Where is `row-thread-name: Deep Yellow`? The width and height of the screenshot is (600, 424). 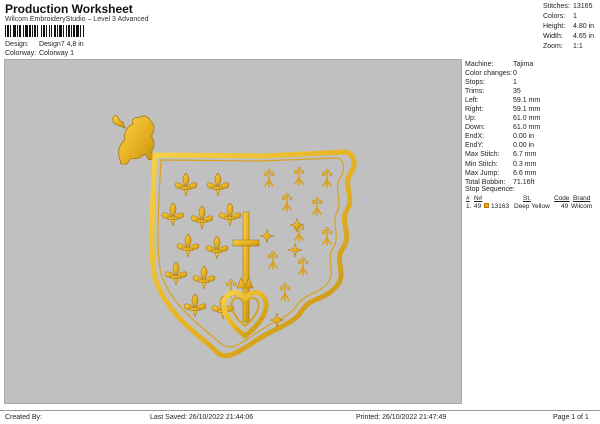
row-thread-name: Deep Yellow is located at coordinates (532, 206).